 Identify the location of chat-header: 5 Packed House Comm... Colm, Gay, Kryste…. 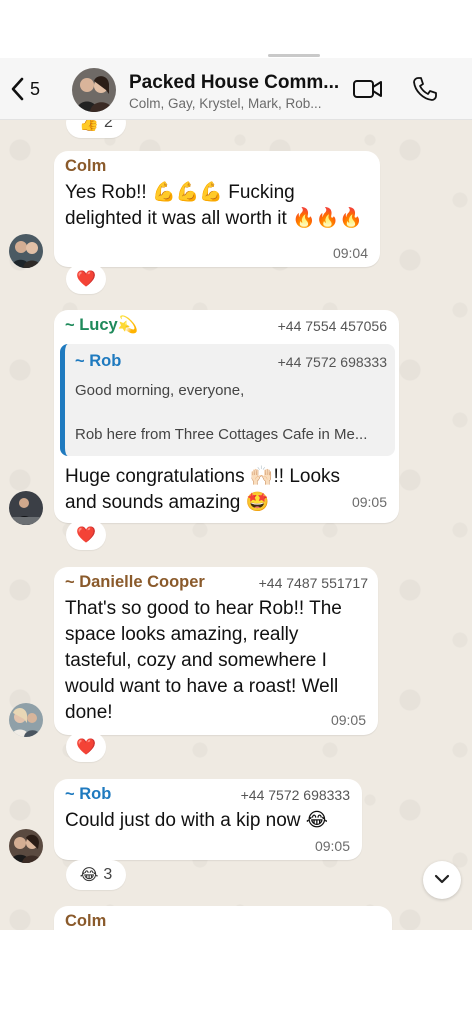
(236, 89).